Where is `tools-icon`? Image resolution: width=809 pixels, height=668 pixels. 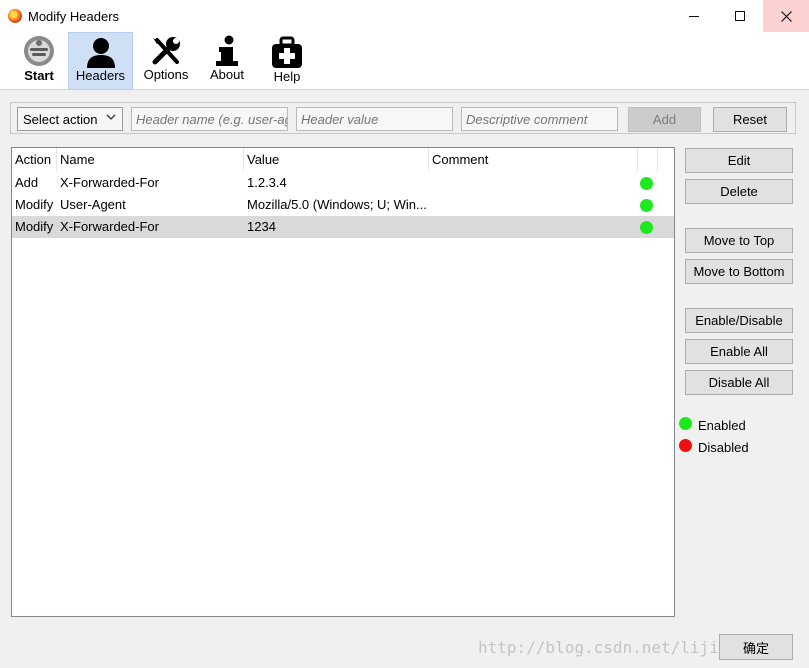
tools-icon is located at coordinates (166, 51).